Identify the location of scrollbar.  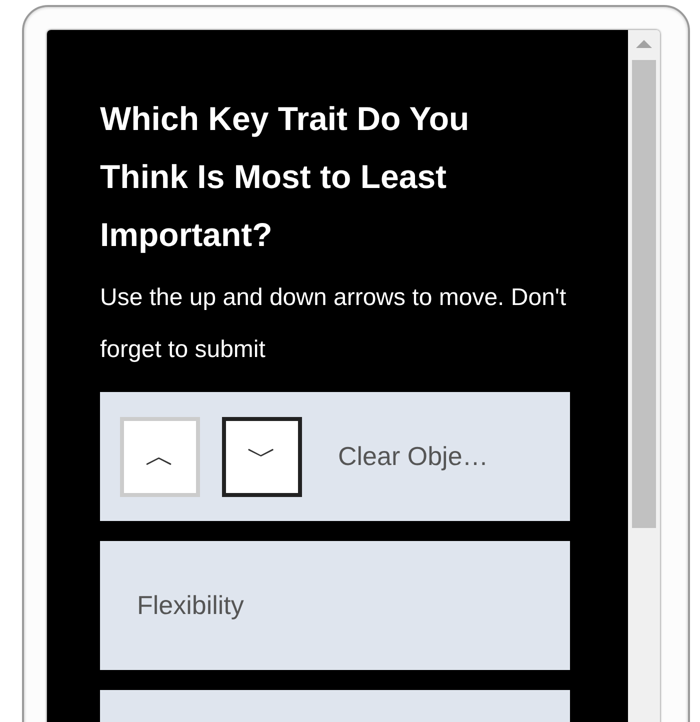
(644, 376).